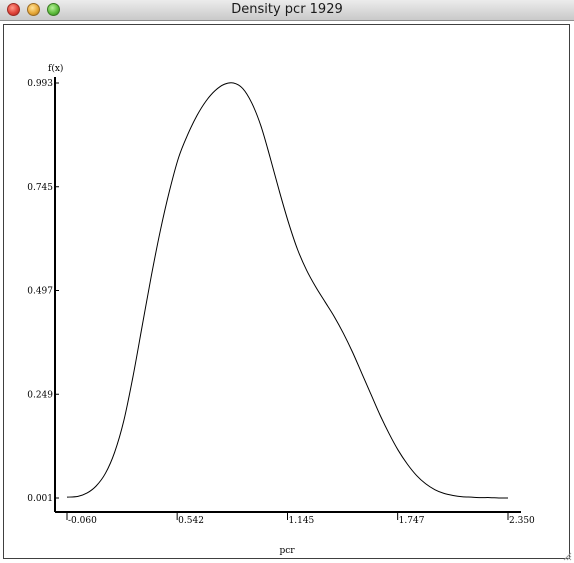 The width and height of the screenshot is (574, 563). Describe the element at coordinates (522, 521) in the screenshot. I see `x-tick-label: 2.350` at that location.